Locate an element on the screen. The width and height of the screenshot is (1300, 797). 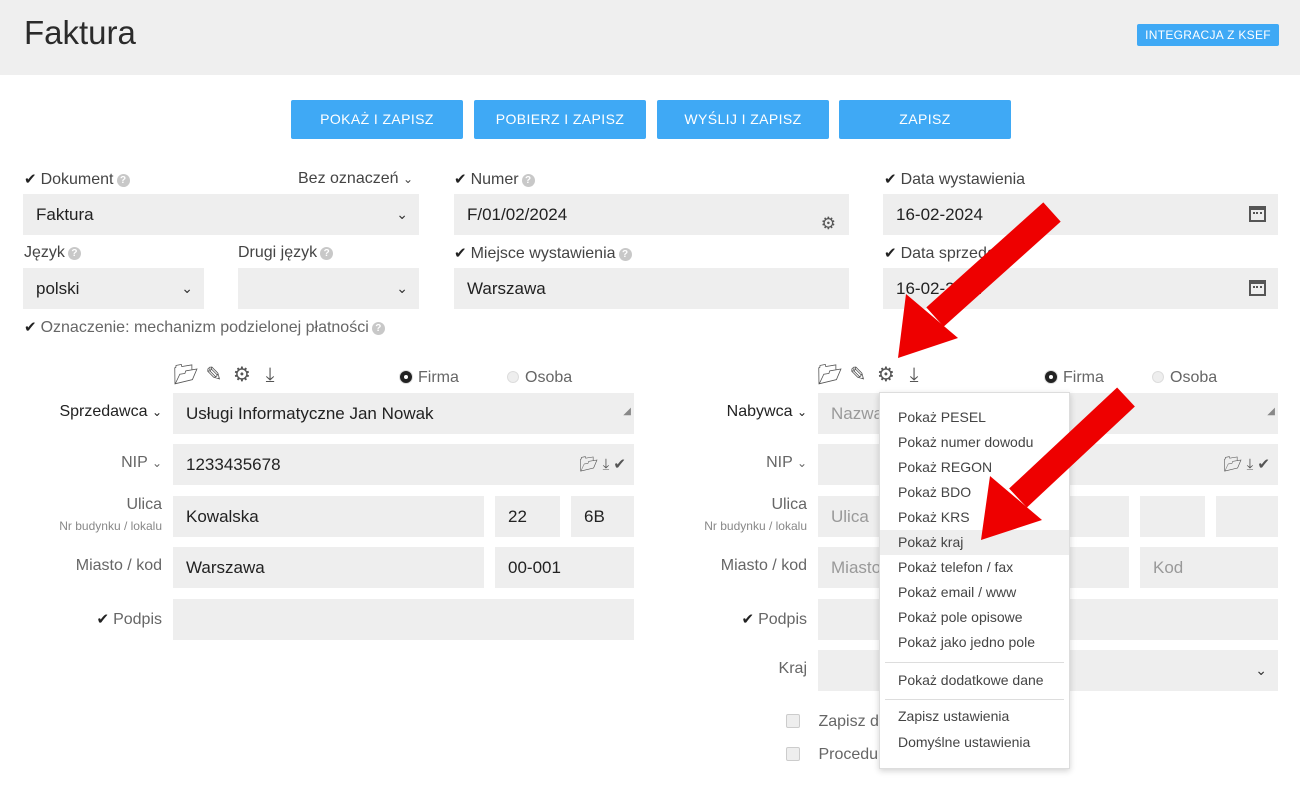
arrow-to-gear-icon is located at coordinates (979, 280).